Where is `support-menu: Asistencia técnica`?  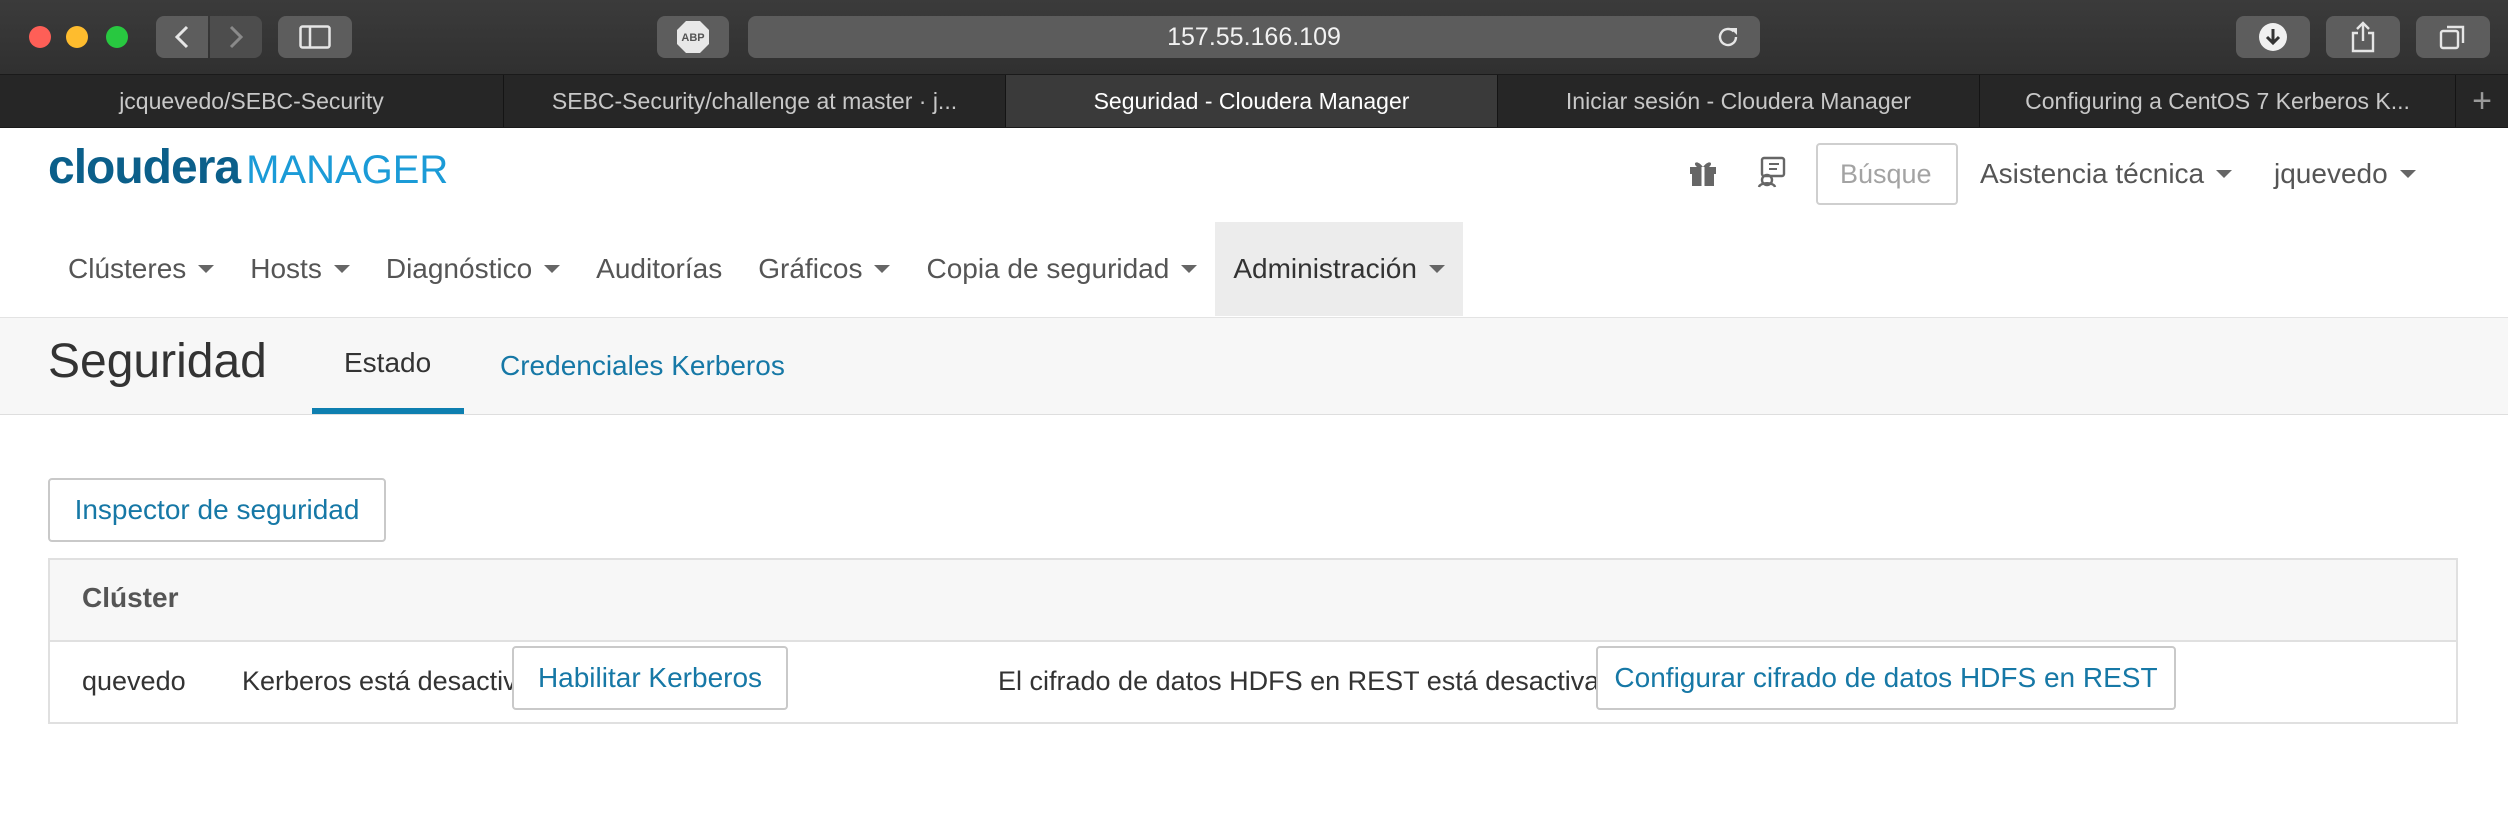 support-menu: Asistencia técnica is located at coordinates (2106, 174).